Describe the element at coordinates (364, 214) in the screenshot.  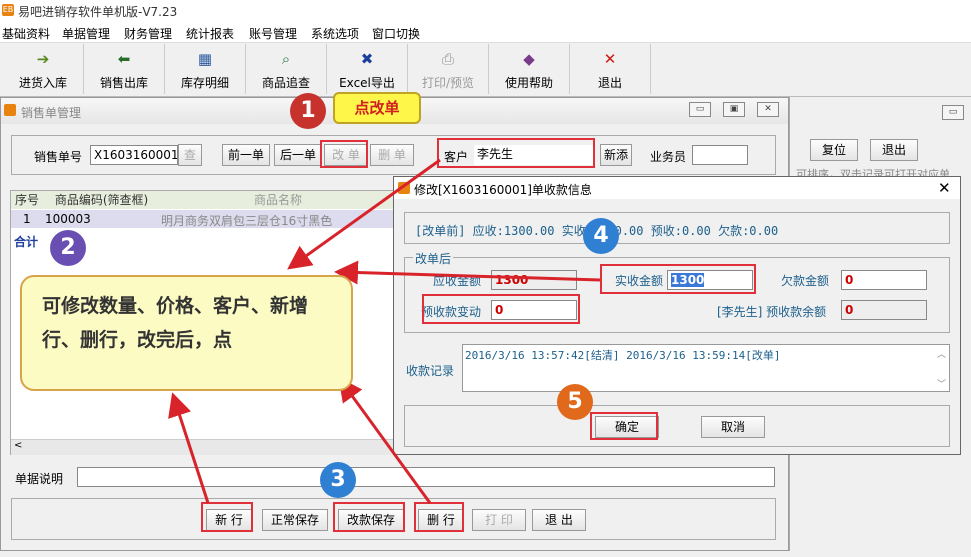
I see `arrow-customer-to-callout` at that location.